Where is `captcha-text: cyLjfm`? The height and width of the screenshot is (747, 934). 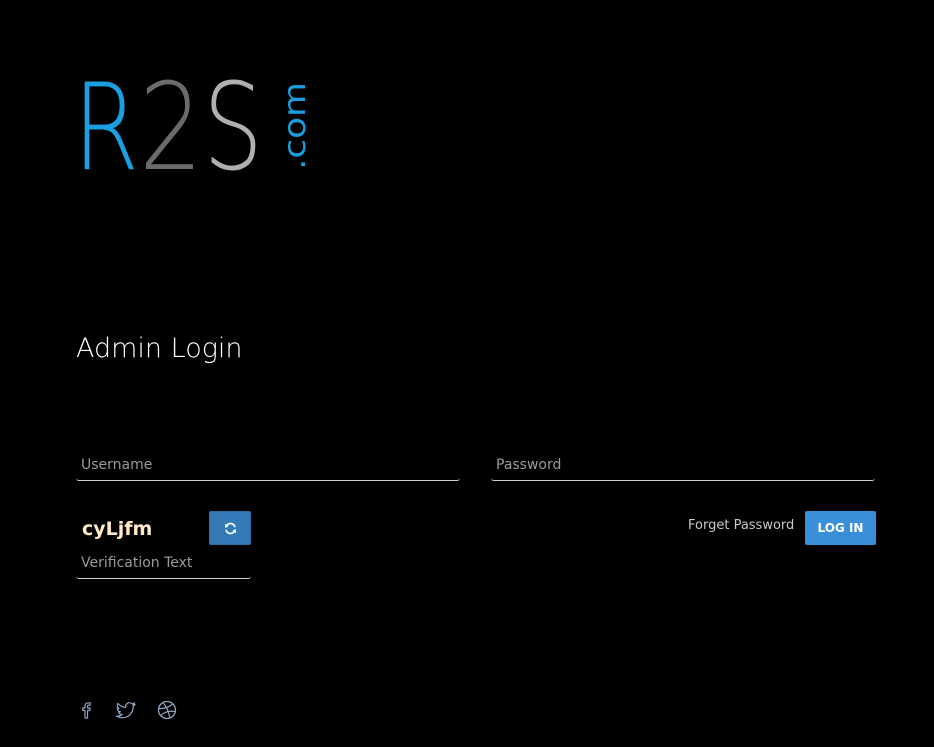 captcha-text: cyLjfm is located at coordinates (117, 529).